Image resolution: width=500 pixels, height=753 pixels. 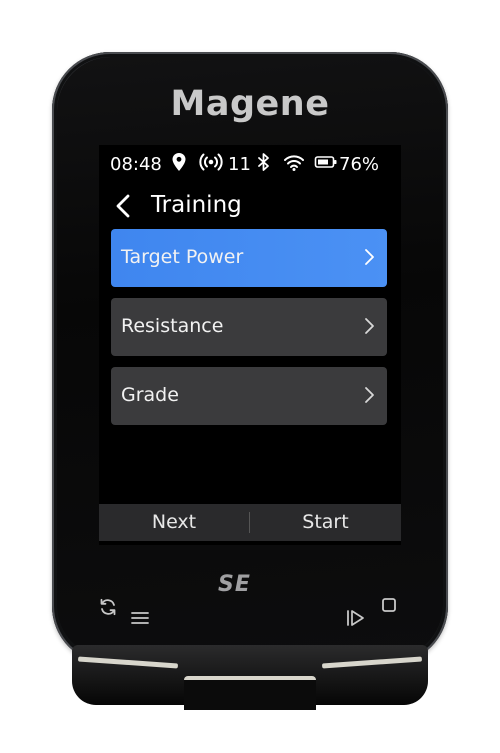 I want to click on start-button: Start, so click(x=325, y=522).